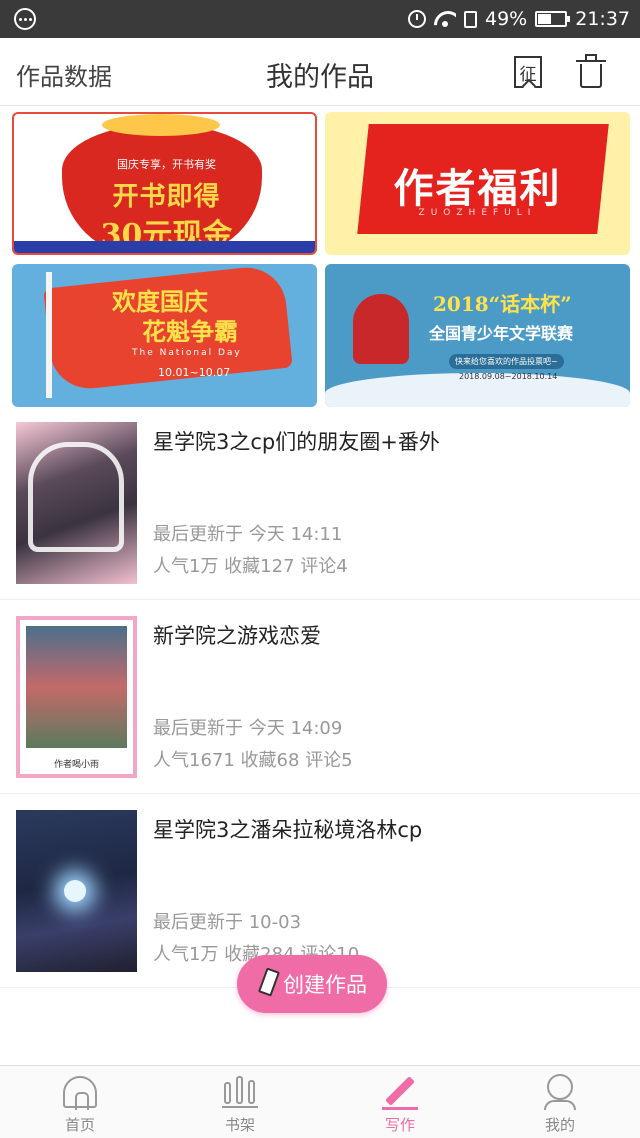 This screenshot has height=1138, width=640. What do you see at coordinates (506, 19) in the screenshot?
I see `battery-percent: 49%` at bounding box center [506, 19].